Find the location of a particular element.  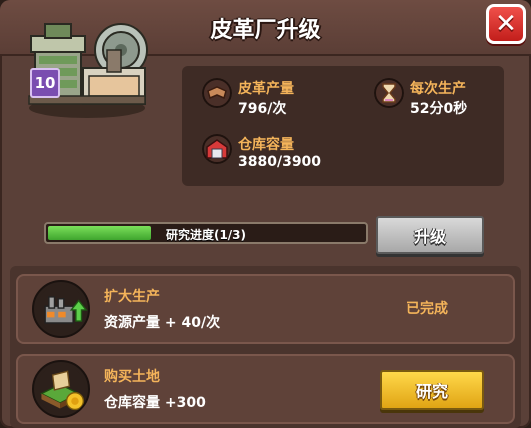

close-button: ✕ is located at coordinates (506, 24).